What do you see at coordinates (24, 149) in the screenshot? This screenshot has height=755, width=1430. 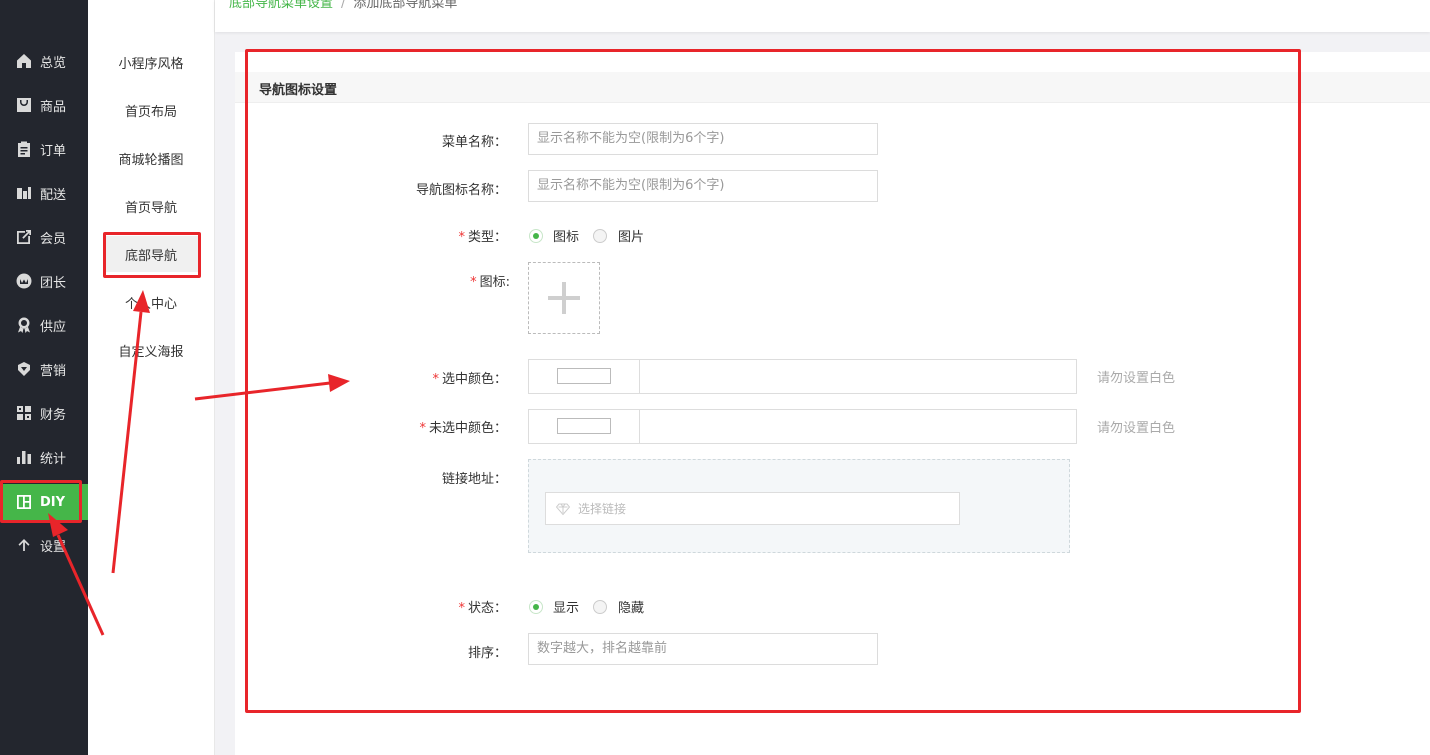 I see `clipboard-icon` at bounding box center [24, 149].